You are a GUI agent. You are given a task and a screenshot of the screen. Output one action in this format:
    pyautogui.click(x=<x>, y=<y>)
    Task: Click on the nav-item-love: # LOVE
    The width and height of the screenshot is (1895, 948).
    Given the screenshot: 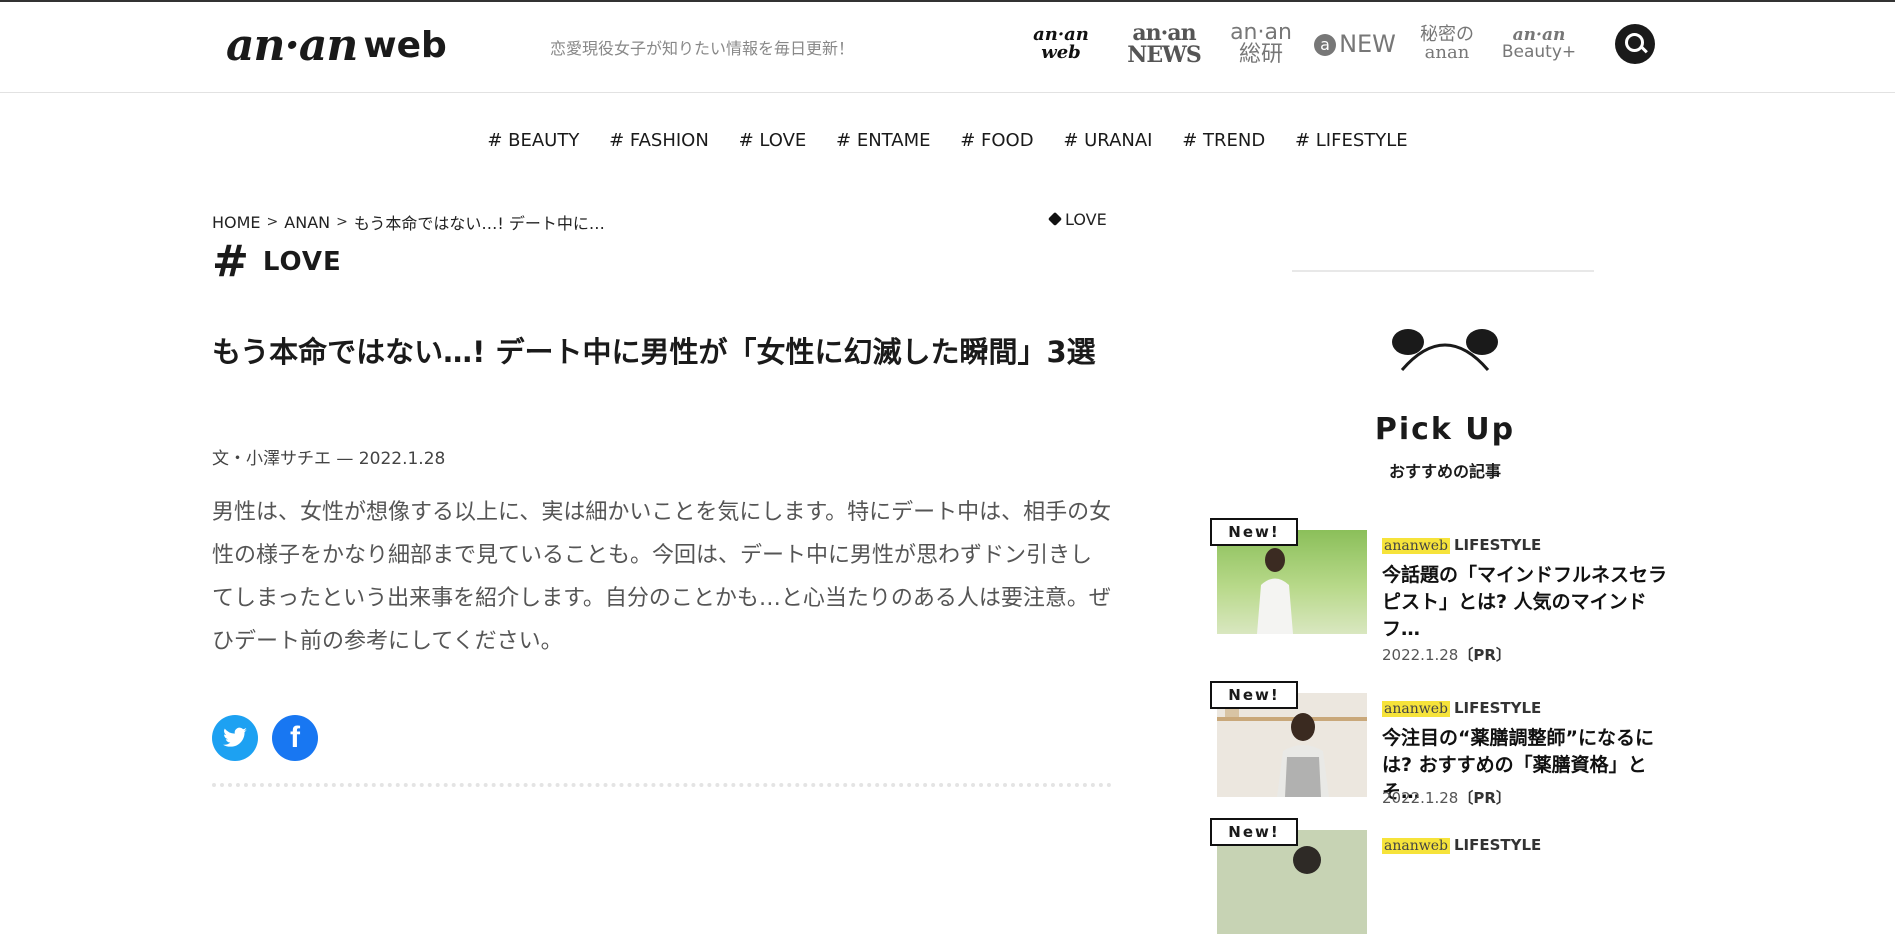 What is the action you would take?
    pyautogui.click(x=773, y=140)
    